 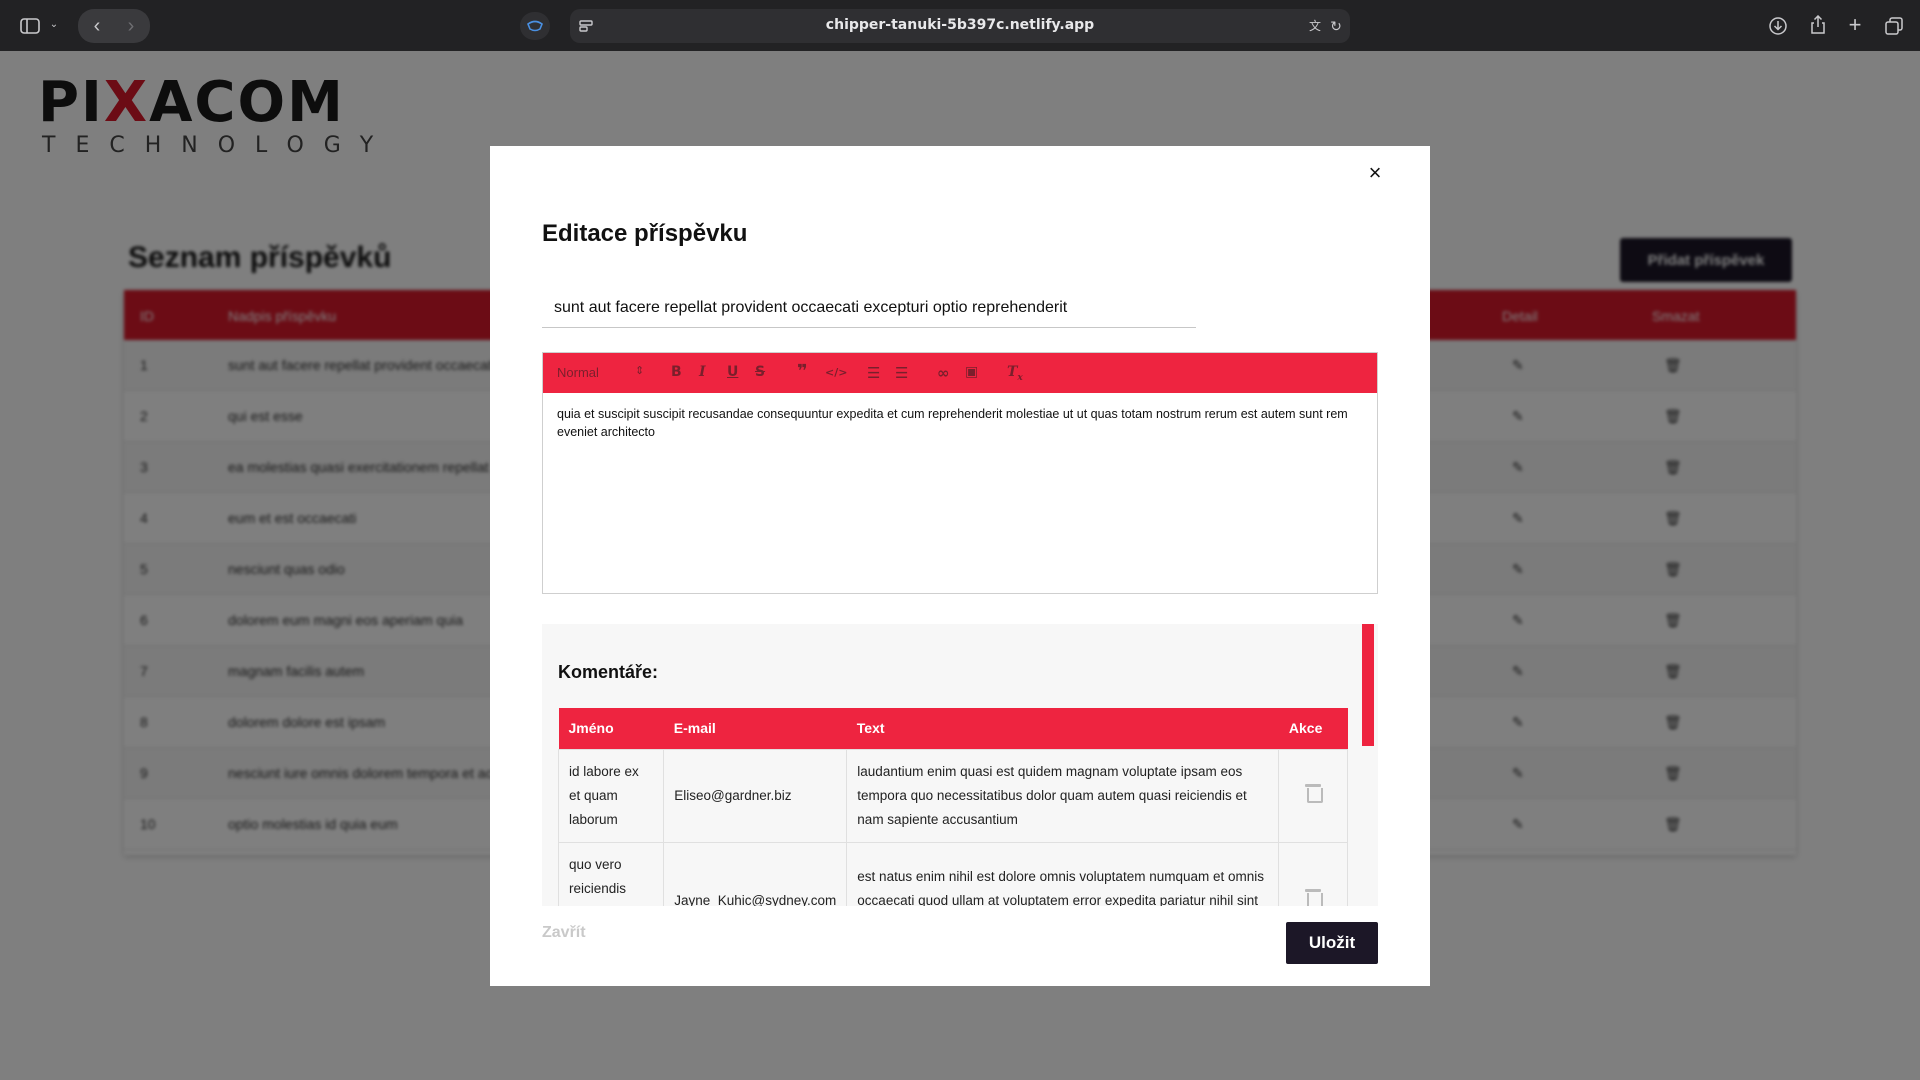 I want to click on forward-icon: ›, so click(x=131, y=26).